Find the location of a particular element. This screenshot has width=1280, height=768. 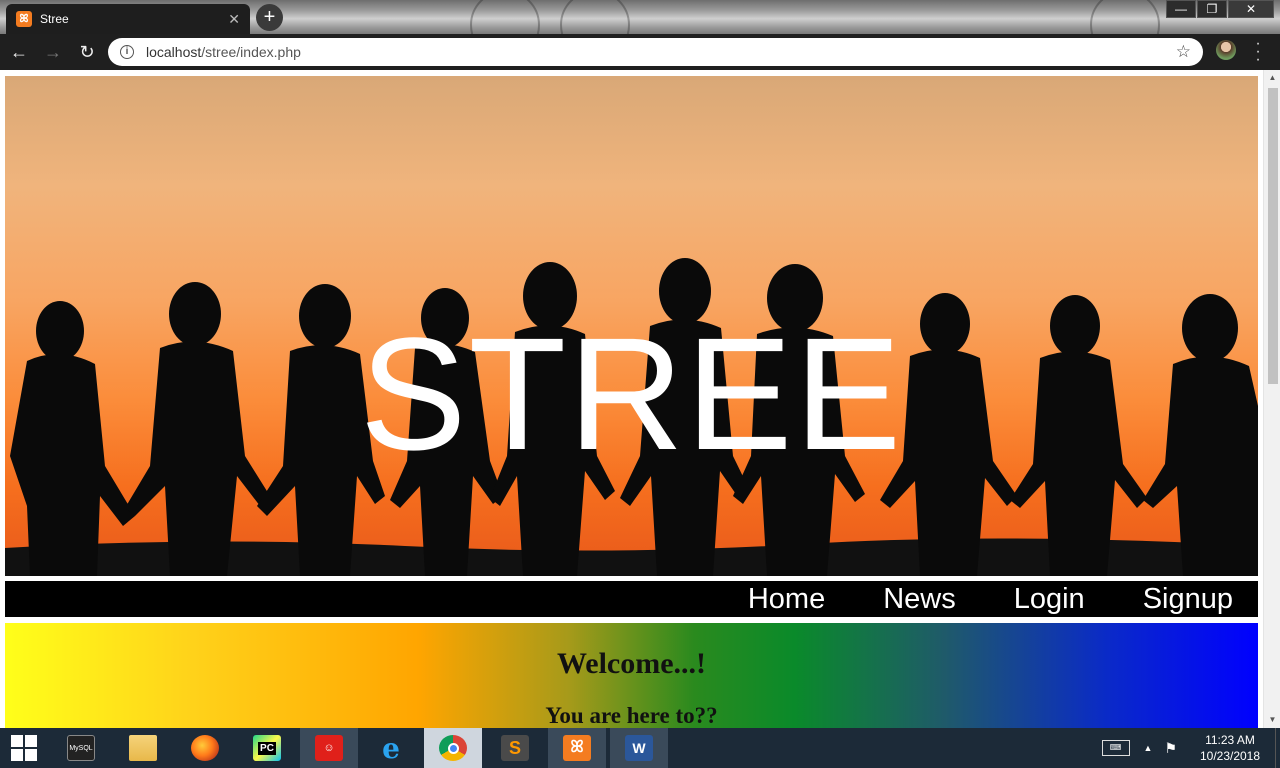

chrome-icon is located at coordinates (453, 748).